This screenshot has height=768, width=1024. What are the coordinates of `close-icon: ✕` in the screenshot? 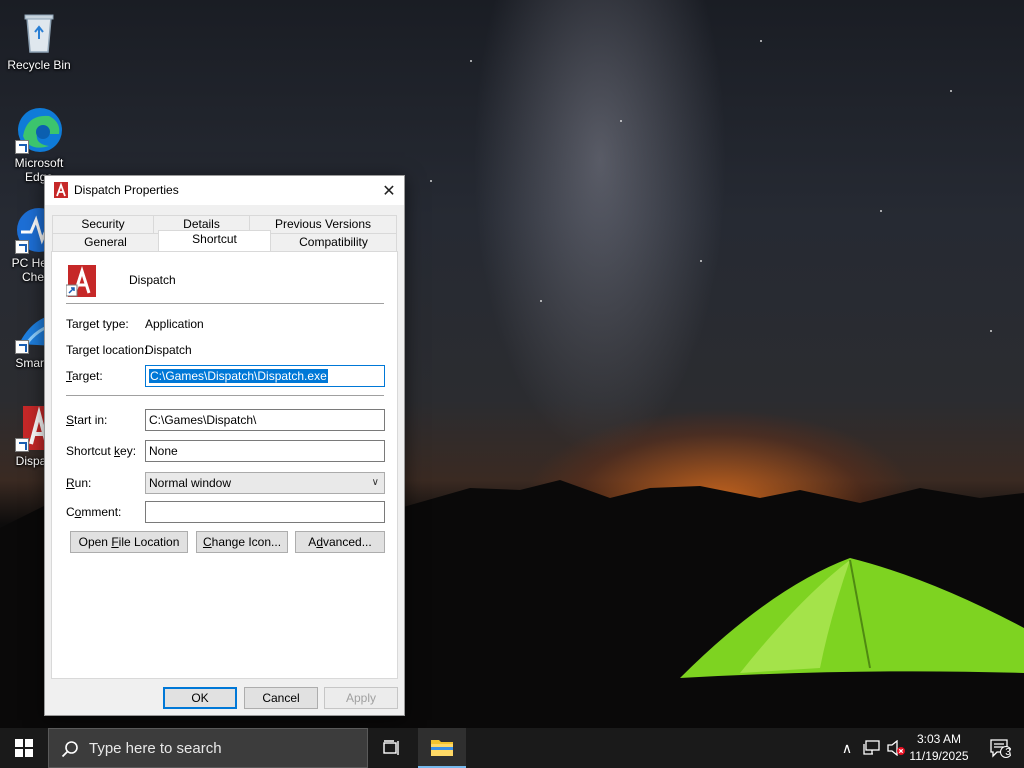 It's located at (389, 191).